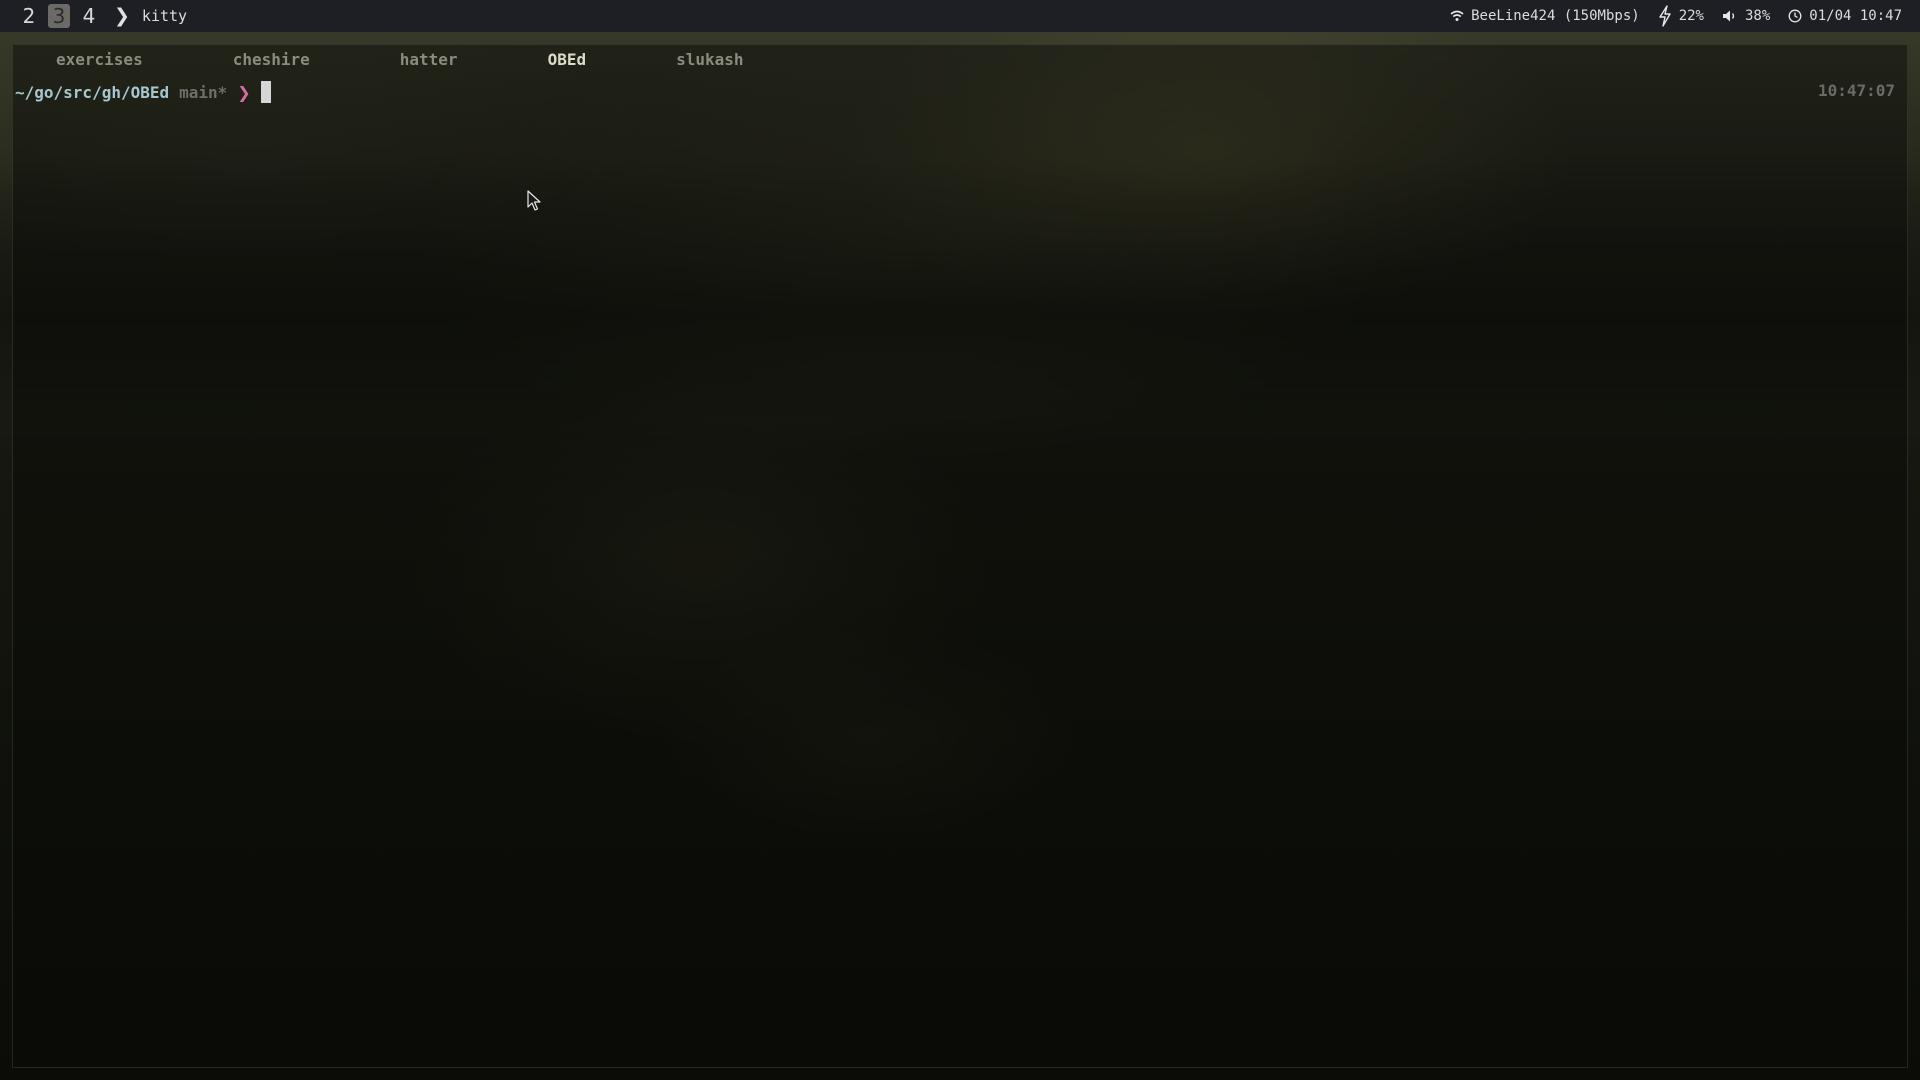 The width and height of the screenshot is (1920, 1080). I want to click on wifi-status: BeeLine424 (150Mbps), so click(1545, 16).